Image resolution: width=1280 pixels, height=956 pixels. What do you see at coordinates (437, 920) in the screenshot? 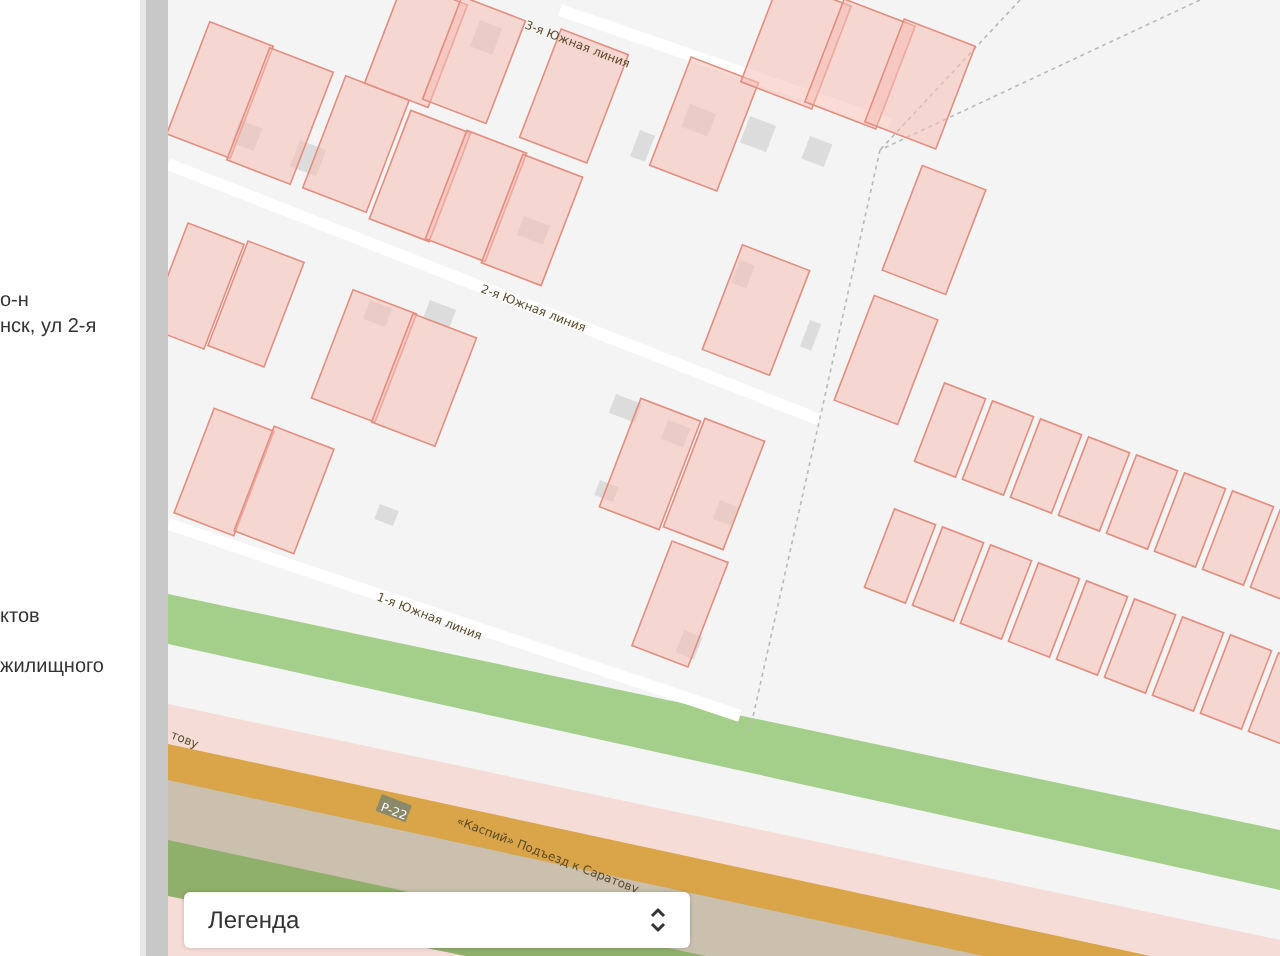
I see `legend-dropdown: Легенда` at bounding box center [437, 920].